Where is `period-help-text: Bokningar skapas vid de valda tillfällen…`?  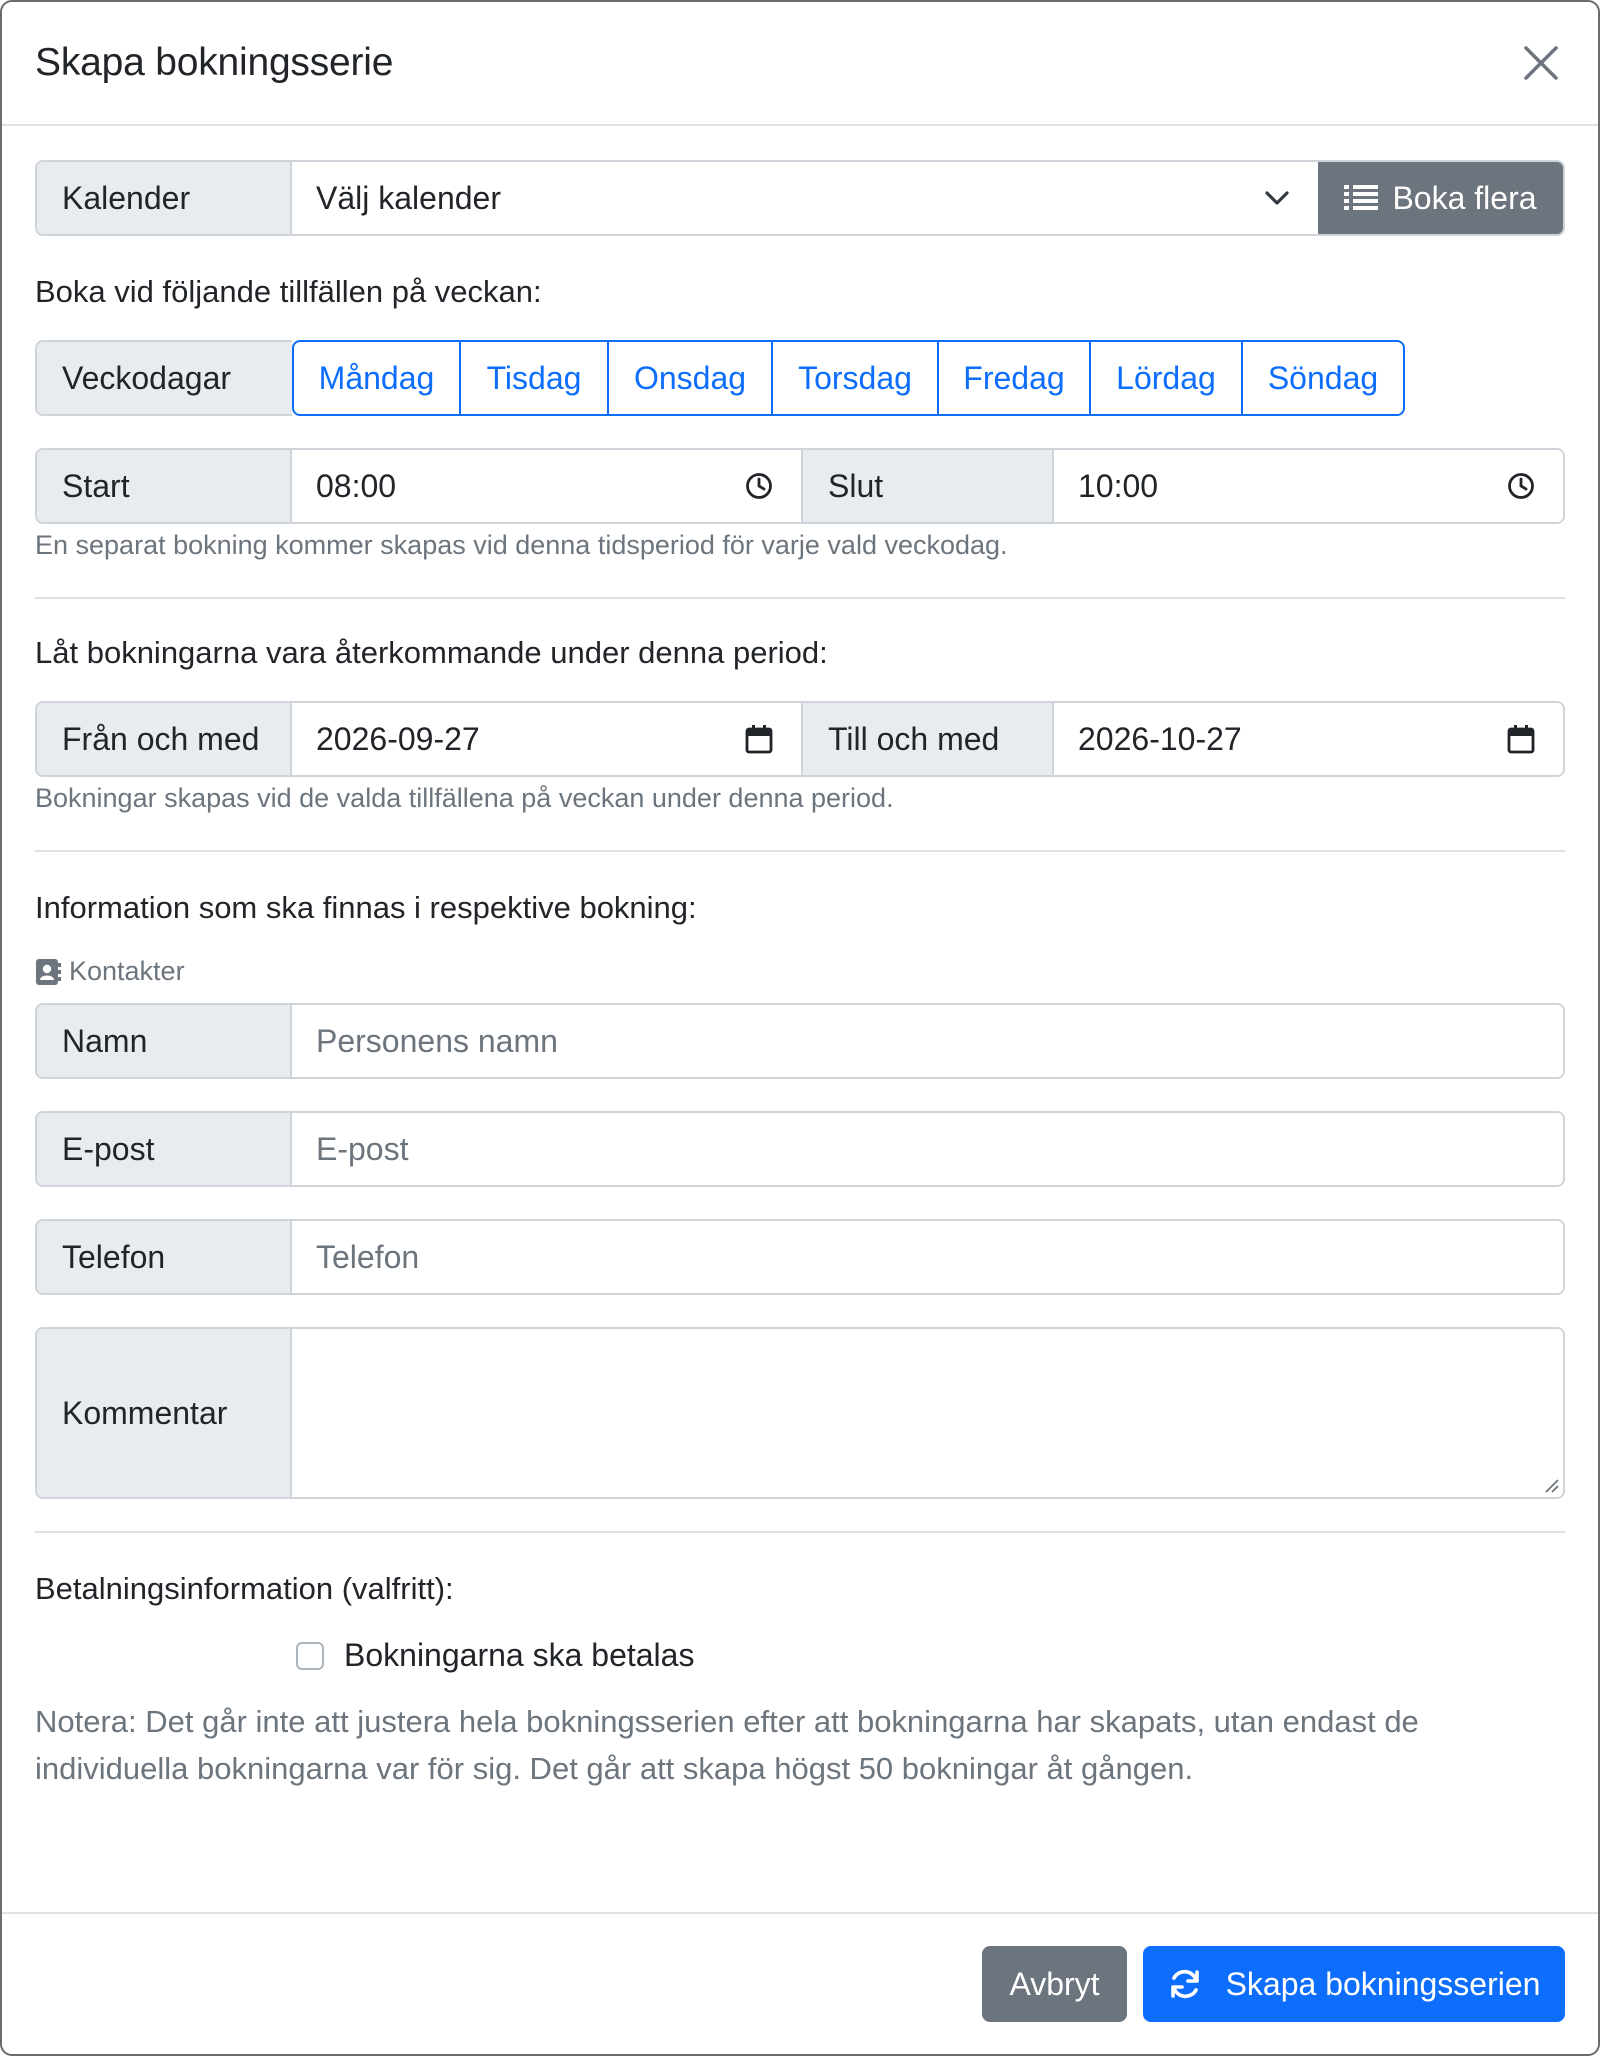
period-help-text: Bokningar skapas vid de valda tillfällen… is located at coordinates (464, 798).